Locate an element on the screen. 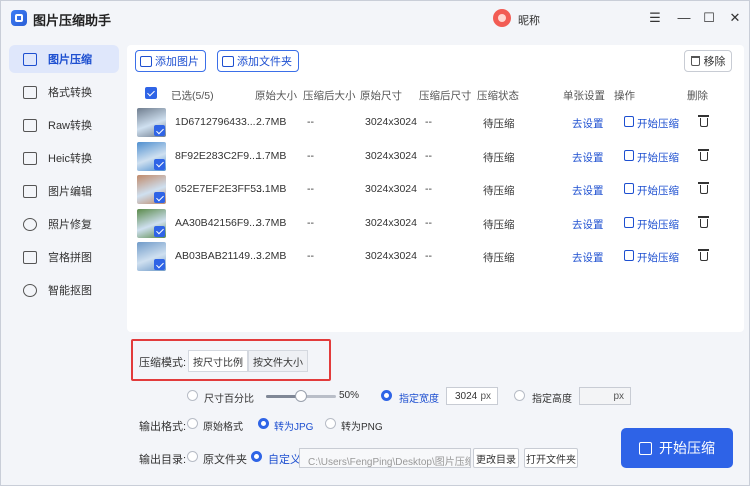 The height and width of the screenshot is (486, 750). repair-icon is located at coordinates (30, 224).